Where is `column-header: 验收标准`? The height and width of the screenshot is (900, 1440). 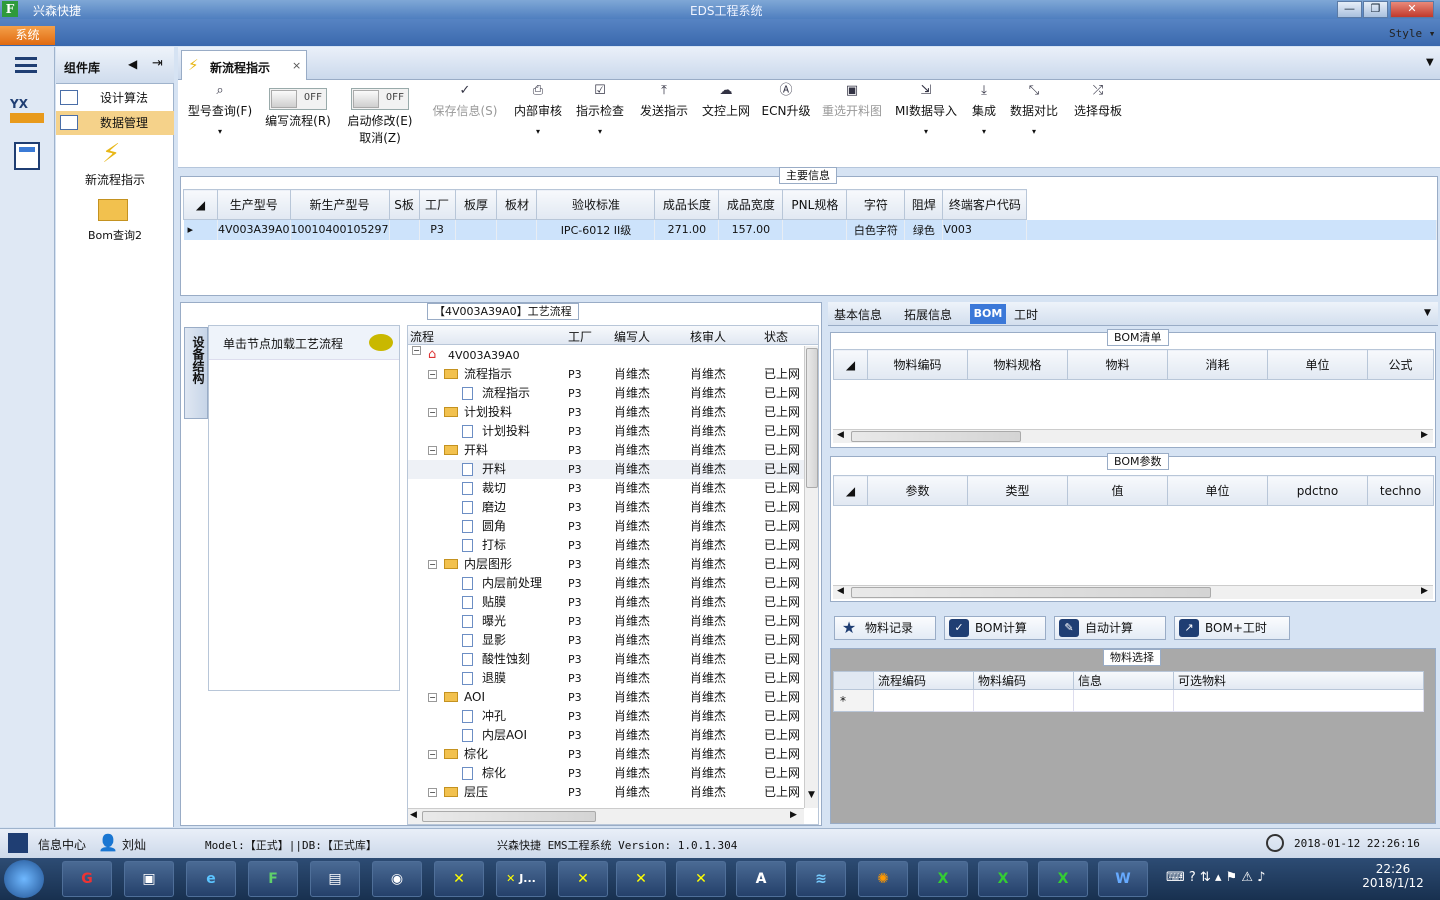
column-header: 验收标准 is located at coordinates (596, 204).